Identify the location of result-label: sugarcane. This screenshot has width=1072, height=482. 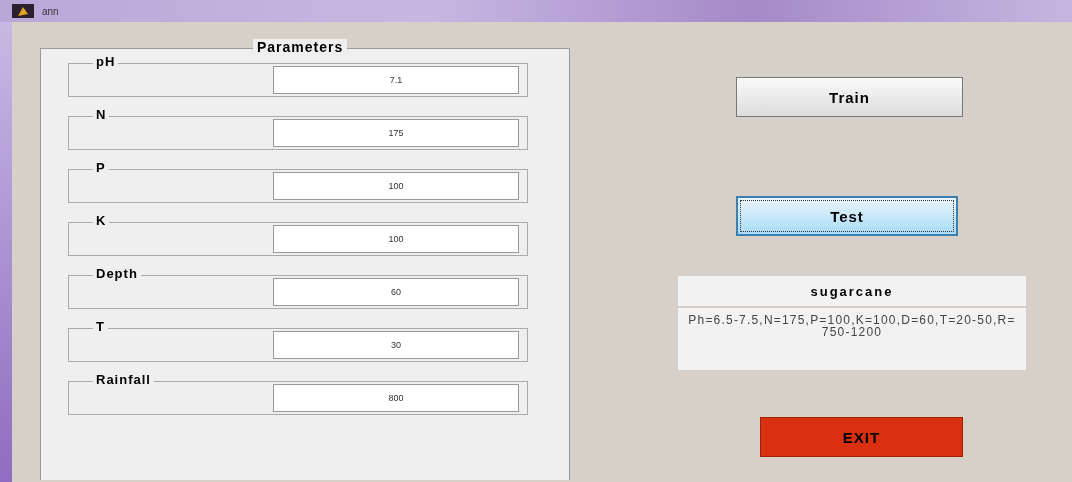
(852, 291).